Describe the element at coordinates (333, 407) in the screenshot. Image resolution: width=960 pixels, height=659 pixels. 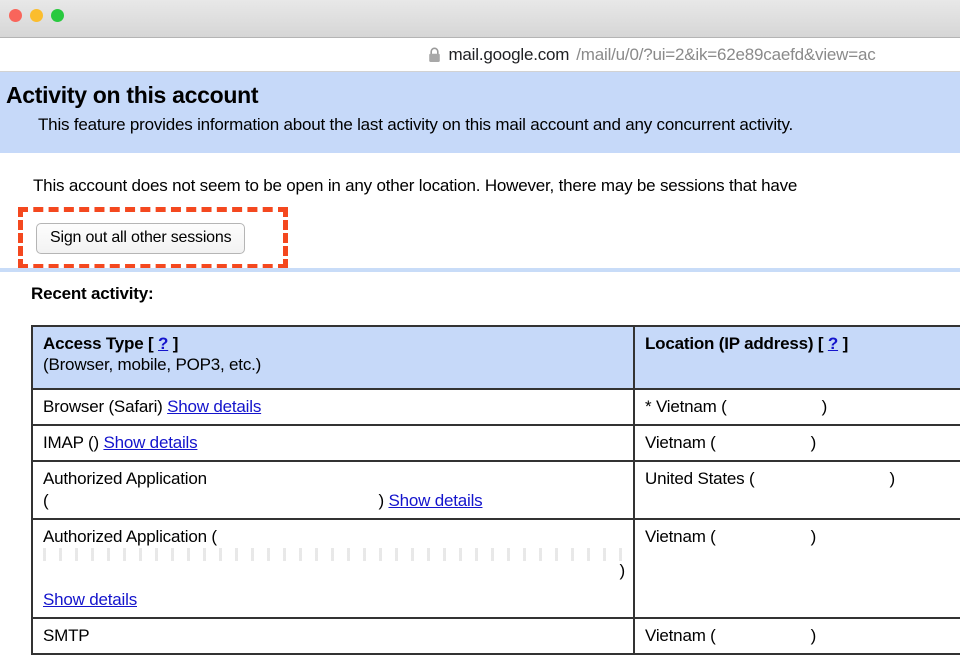
I see `cell-access-type: Browser (Safari) Show details` at that location.